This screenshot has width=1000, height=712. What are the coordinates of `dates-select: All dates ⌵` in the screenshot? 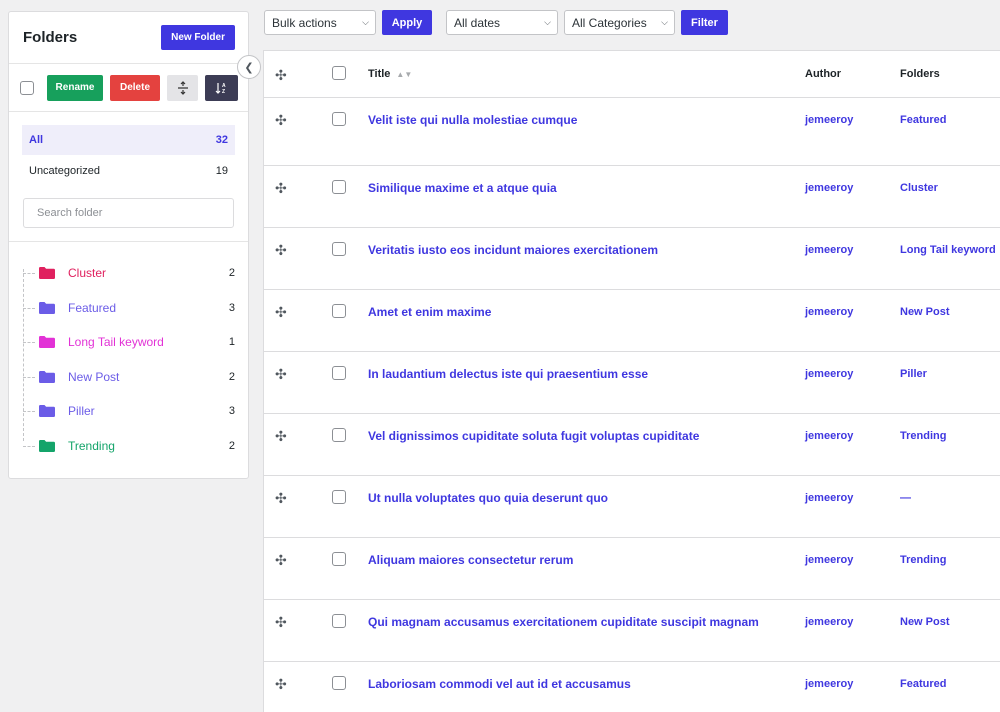 It's located at (502, 22).